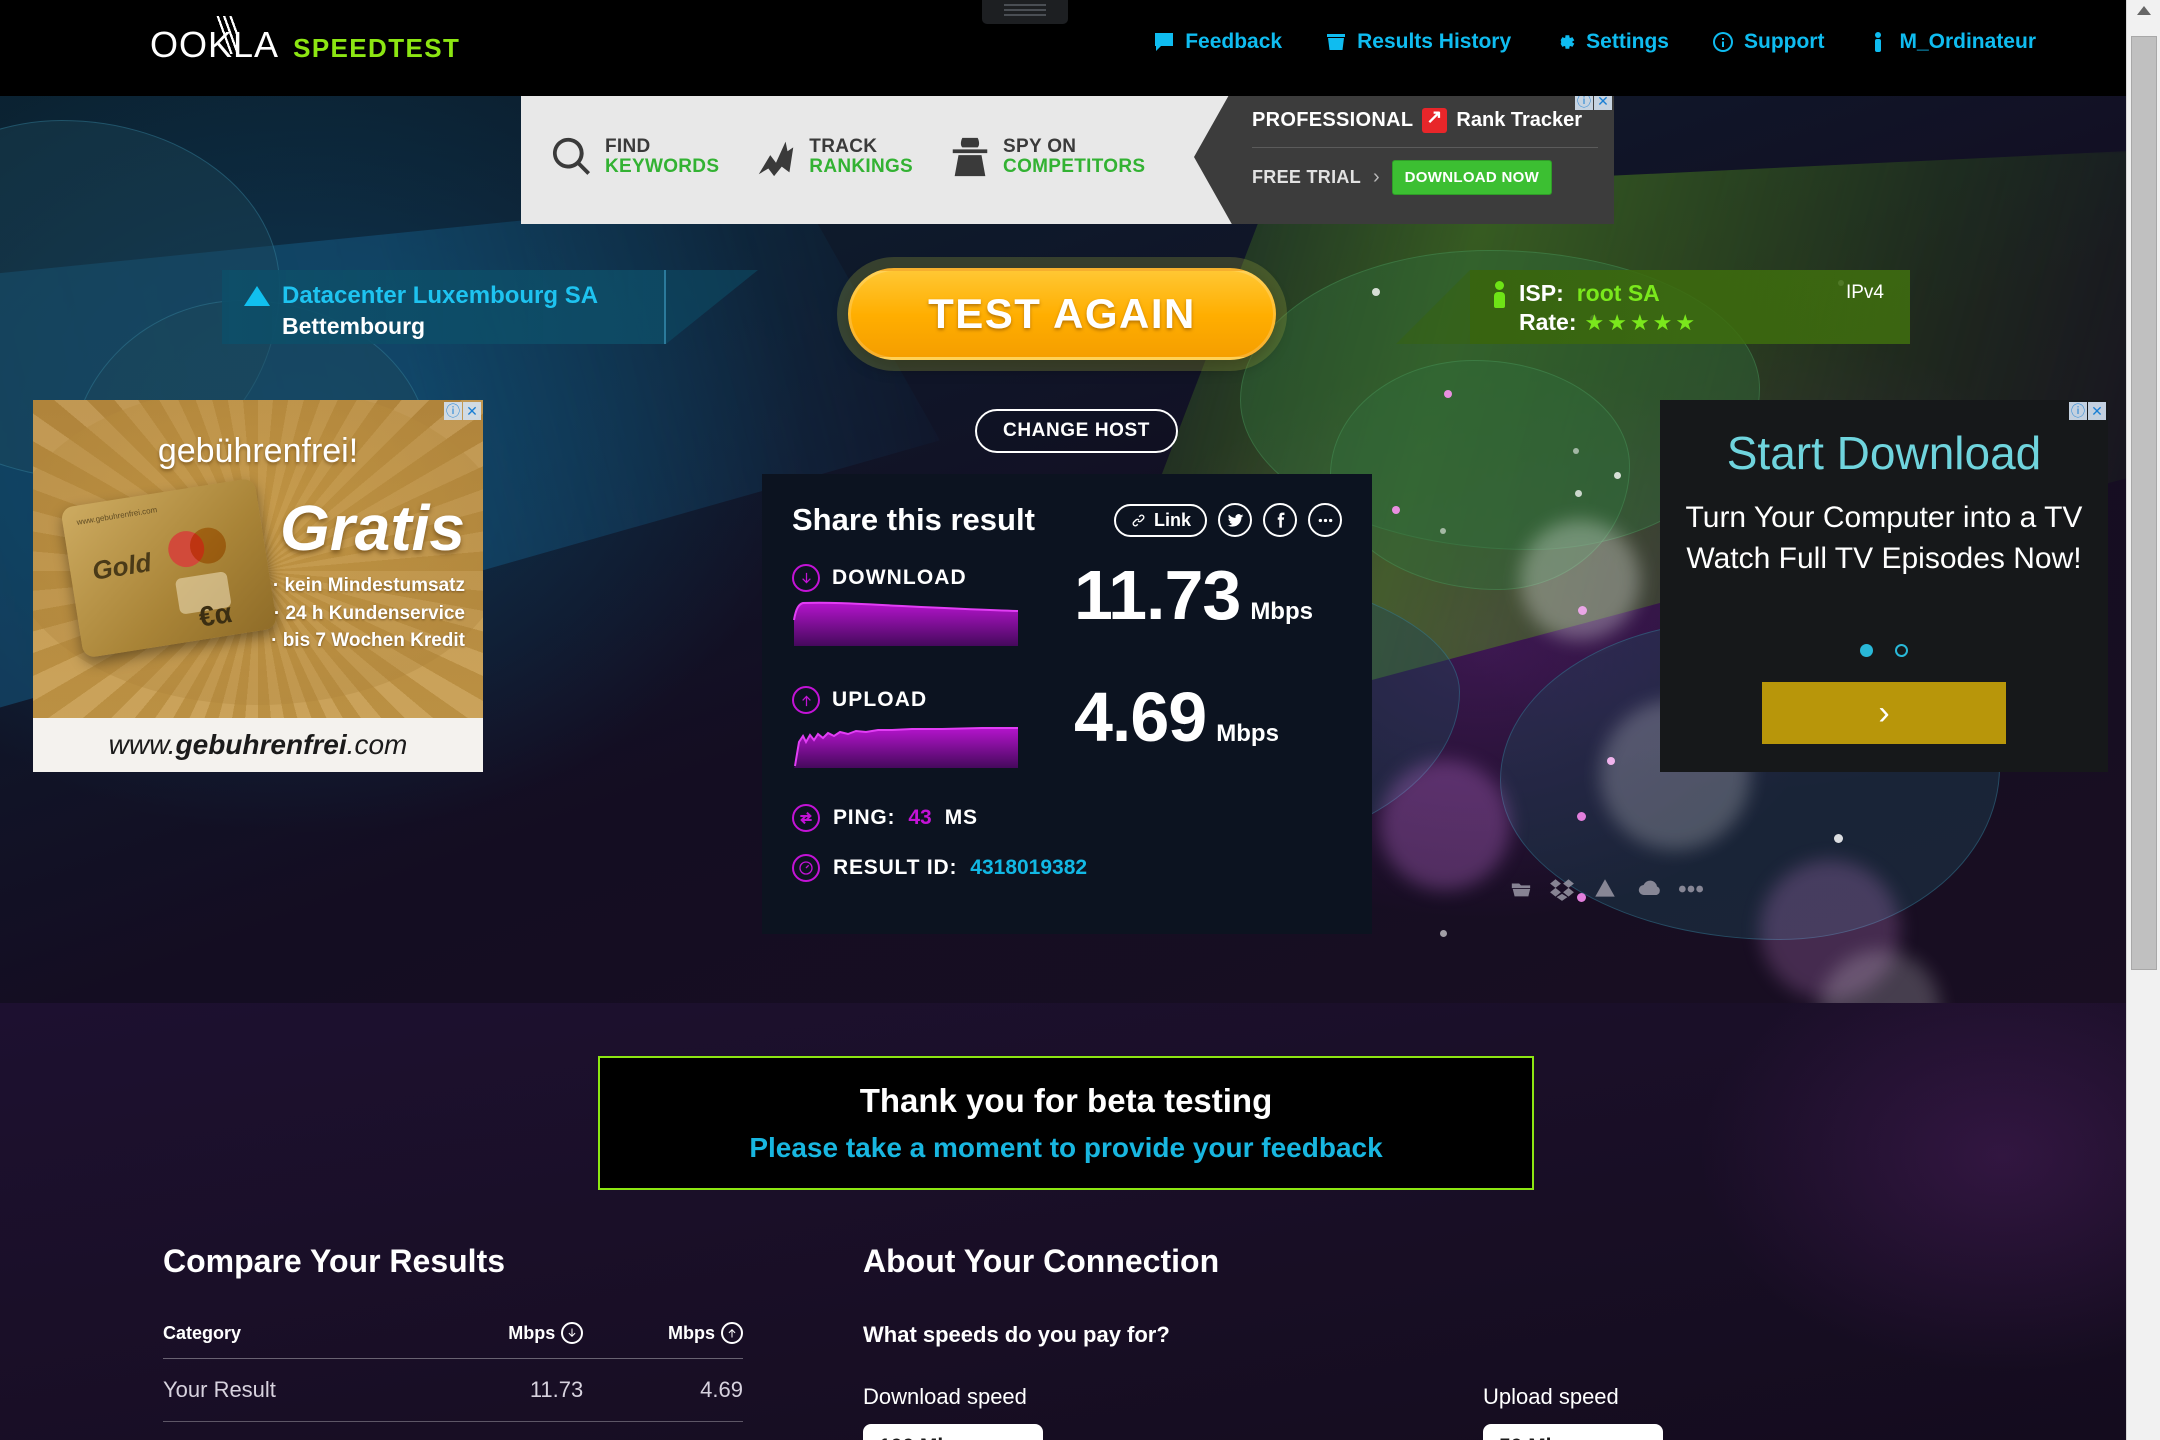 The width and height of the screenshot is (2160, 1440). What do you see at coordinates (1306, 177) in the screenshot?
I see `ad-free-trial-label: FREE TRIAL` at bounding box center [1306, 177].